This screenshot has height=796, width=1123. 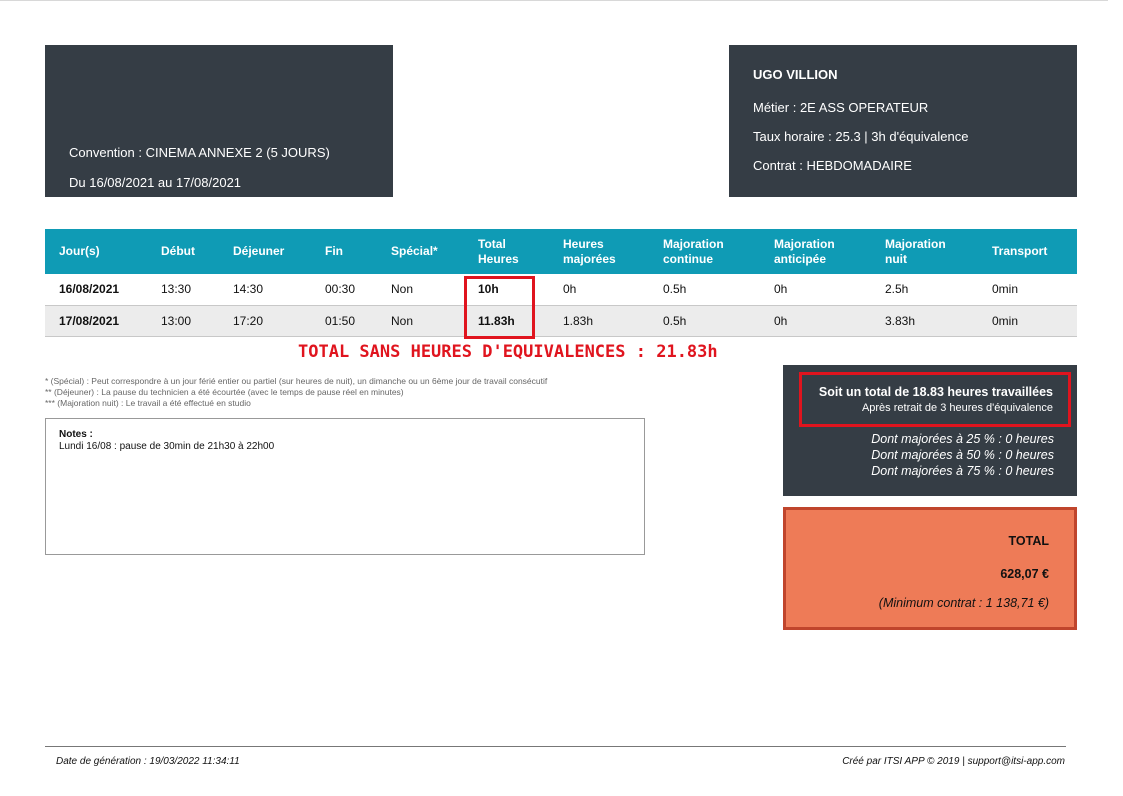 I want to click on cell-heures-majorees: 0h, so click(x=570, y=289).